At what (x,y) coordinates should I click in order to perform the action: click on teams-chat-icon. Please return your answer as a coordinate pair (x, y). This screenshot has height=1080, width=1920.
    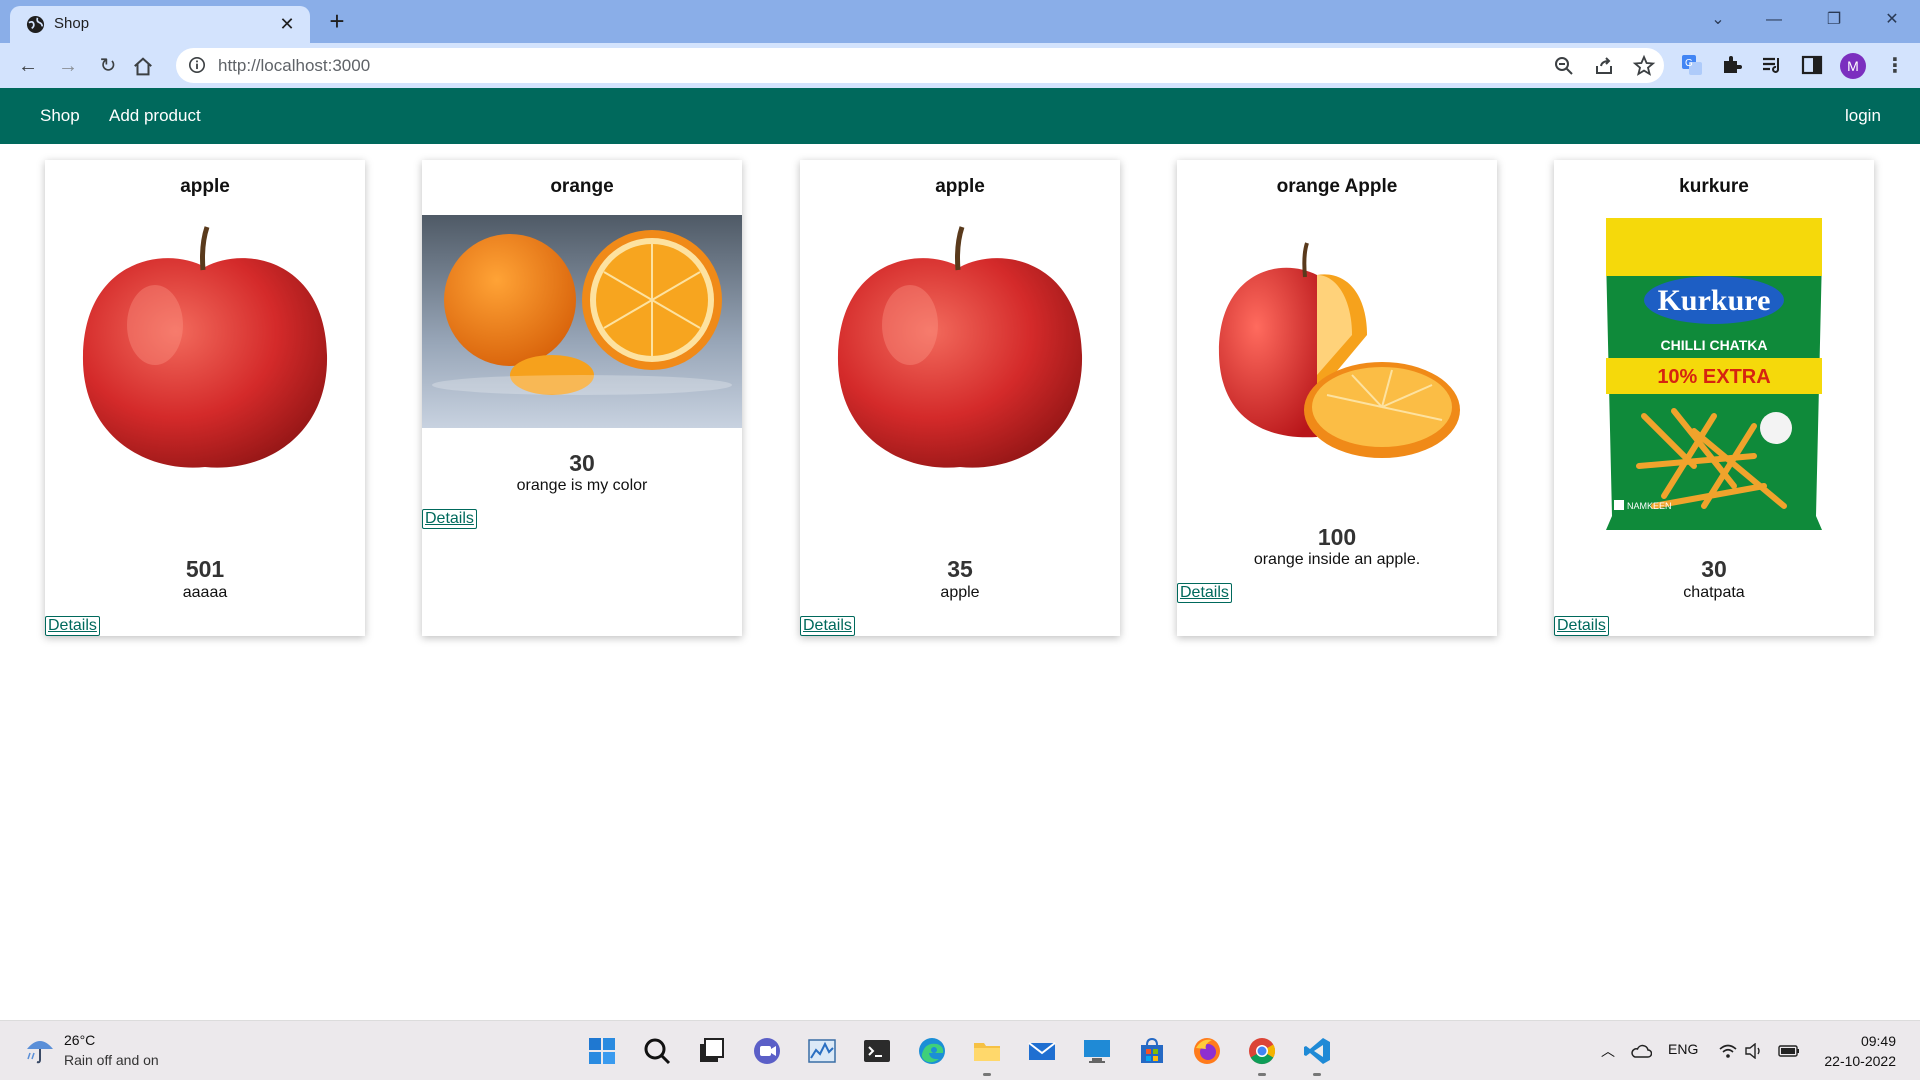
    Looking at the image, I should click on (767, 1051).